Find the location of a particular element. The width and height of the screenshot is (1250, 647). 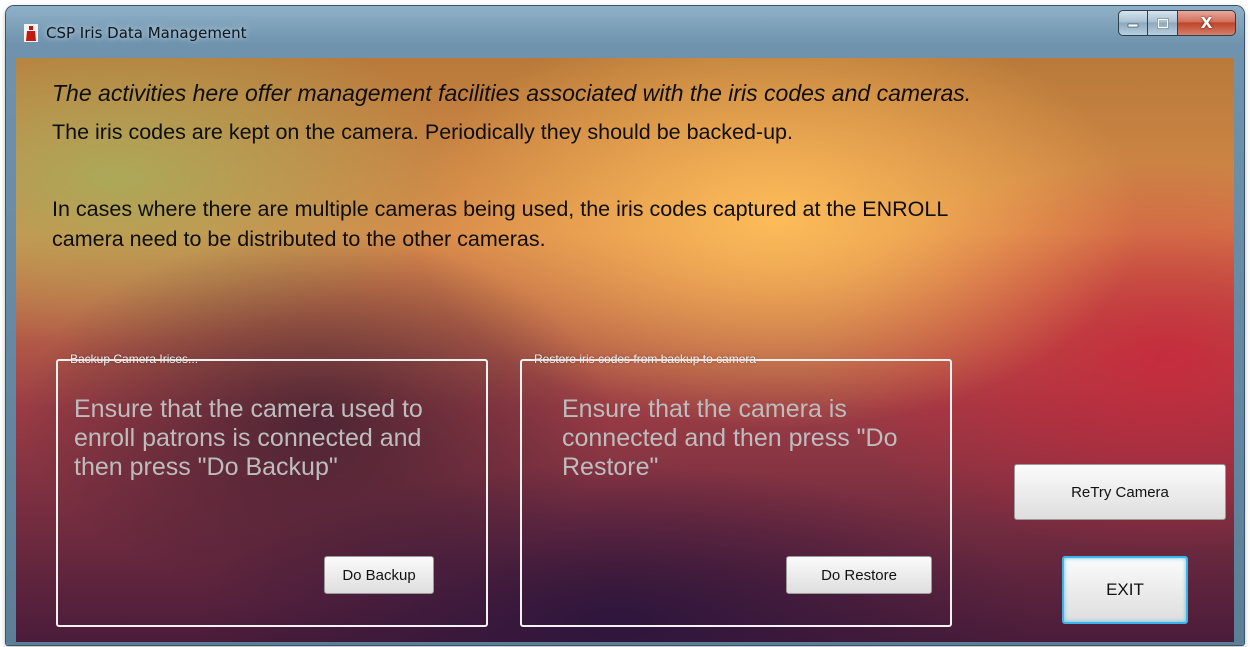

maximize-icon is located at coordinates (1162, 23).